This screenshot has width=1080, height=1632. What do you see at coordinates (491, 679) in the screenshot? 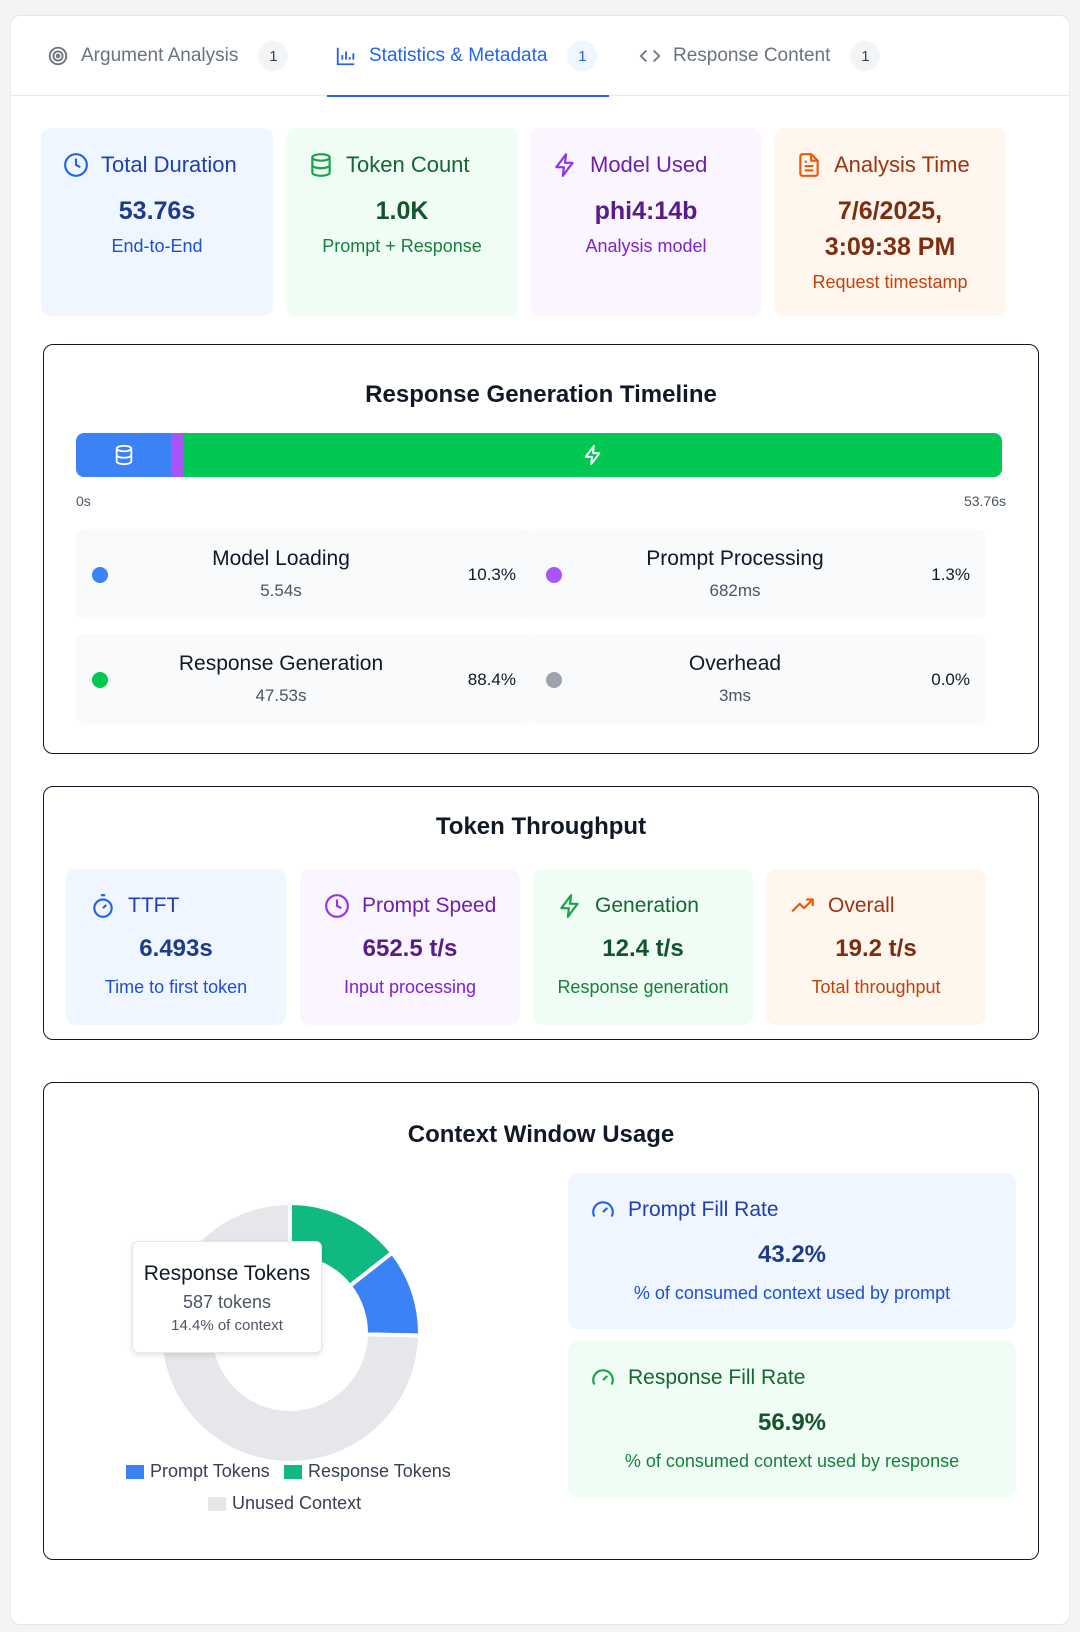
I see `phase-percent: 88.4%` at bounding box center [491, 679].